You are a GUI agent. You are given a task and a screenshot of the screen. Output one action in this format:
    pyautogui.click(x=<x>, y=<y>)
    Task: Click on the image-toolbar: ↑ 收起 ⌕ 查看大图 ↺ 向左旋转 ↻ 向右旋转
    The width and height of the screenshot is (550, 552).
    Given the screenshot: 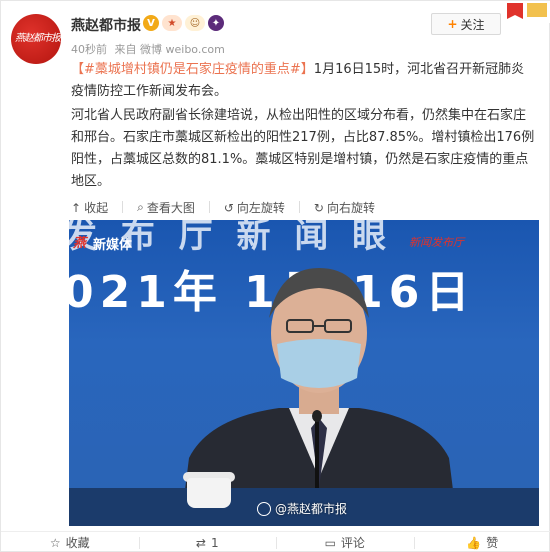 What is the action you would take?
    pyautogui.click(x=223, y=207)
    